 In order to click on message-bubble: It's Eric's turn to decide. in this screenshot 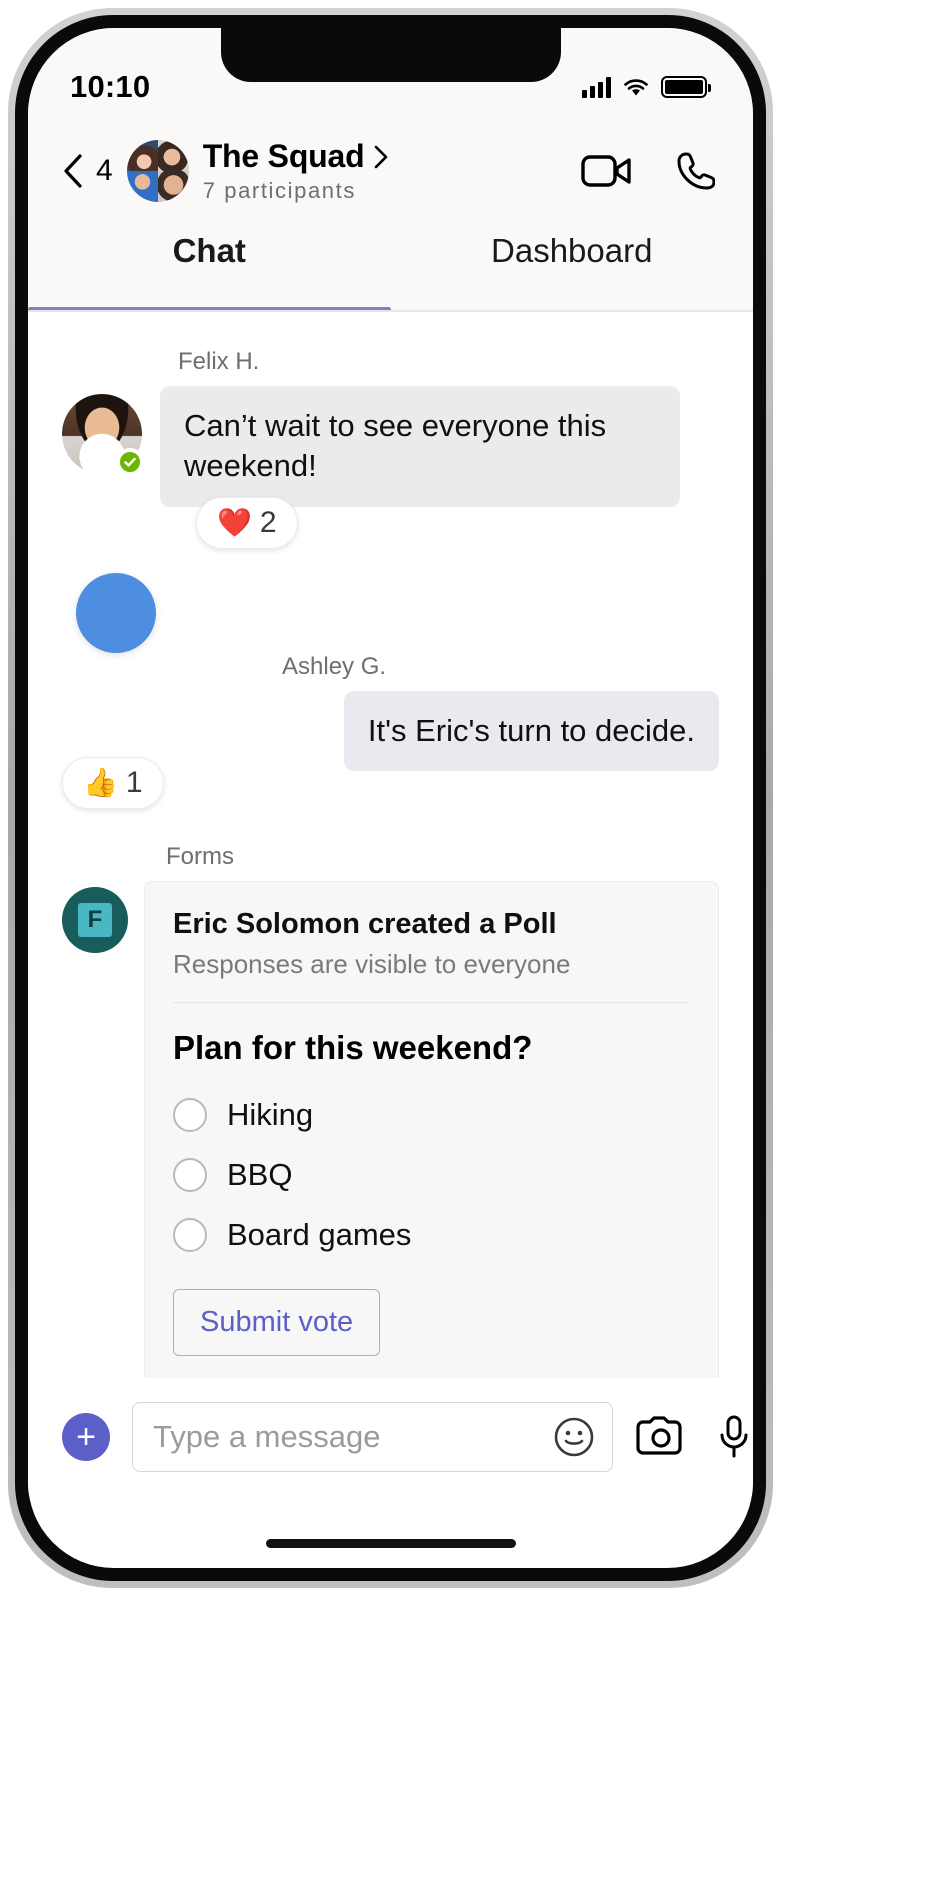, I will do `click(531, 730)`.